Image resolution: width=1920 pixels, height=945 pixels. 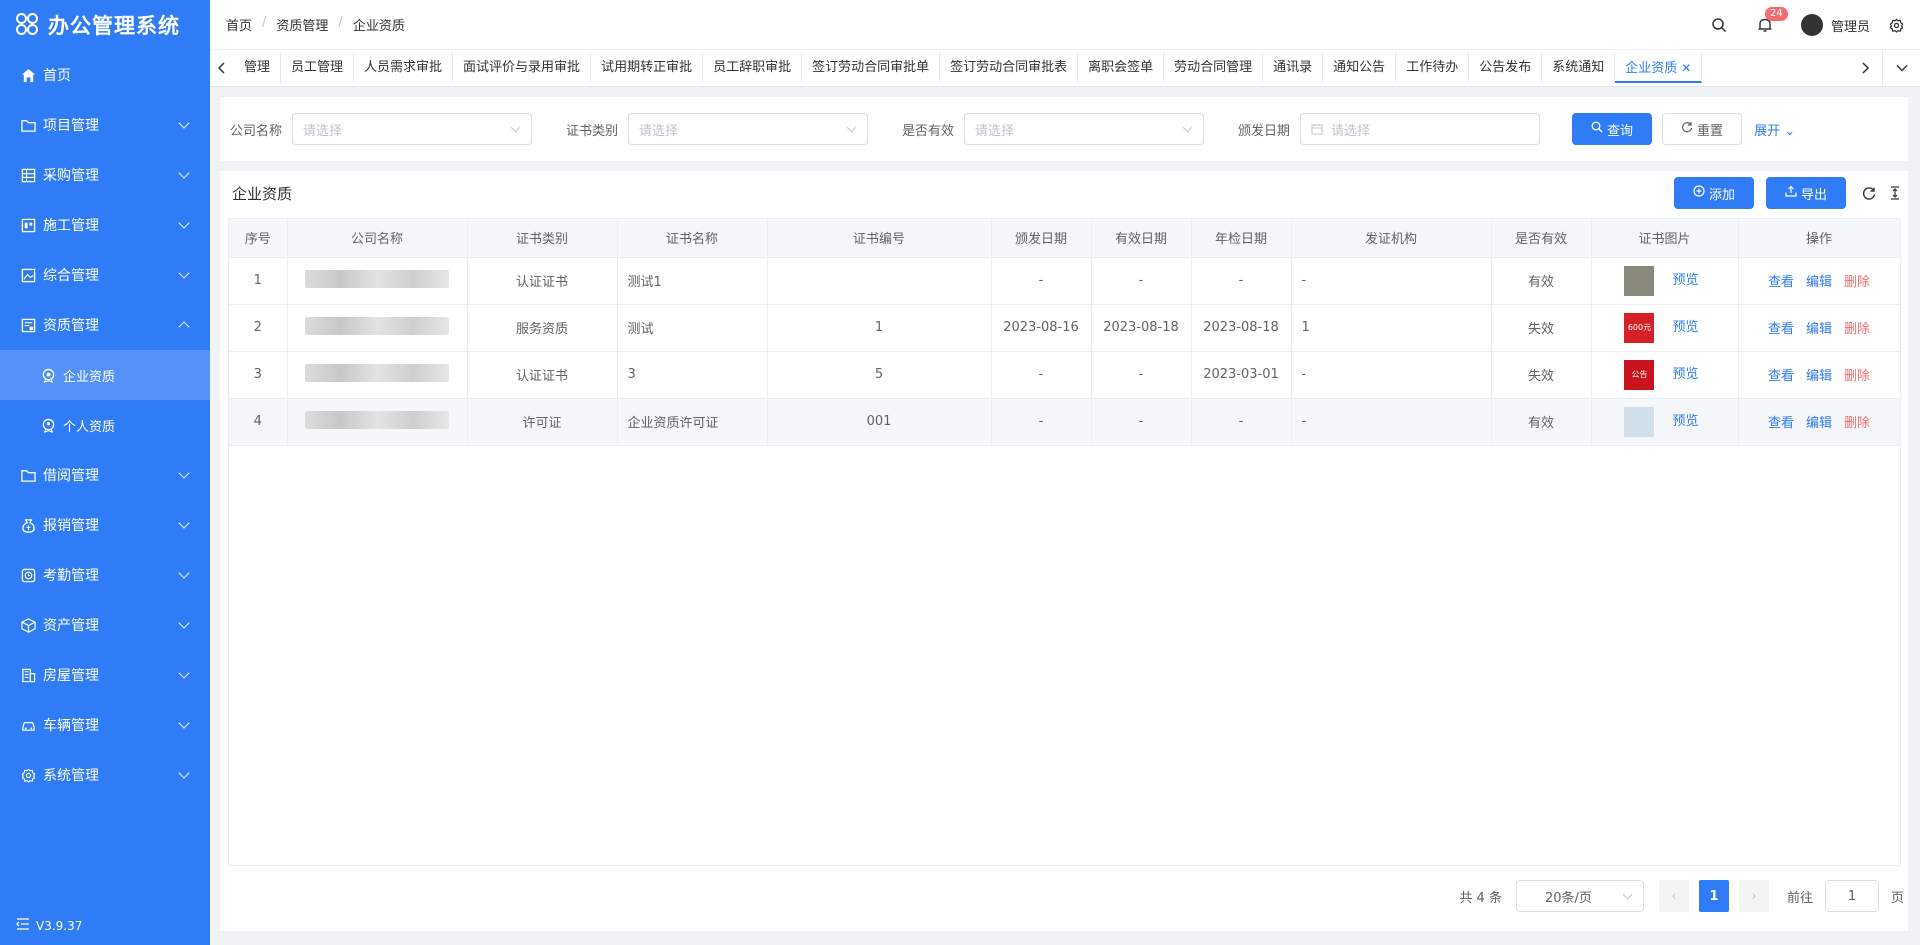 What do you see at coordinates (1895, 193) in the screenshot?
I see `column-height-icon` at bounding box center [1895, 193].